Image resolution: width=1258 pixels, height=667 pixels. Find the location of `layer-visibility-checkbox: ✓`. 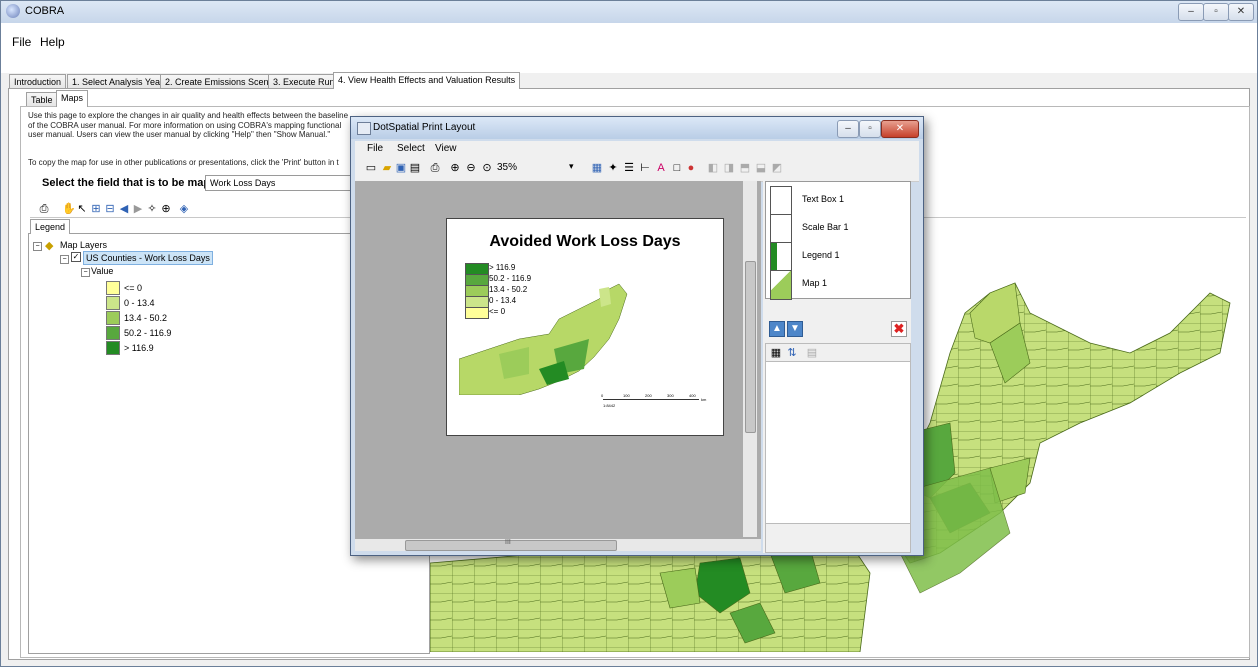

layer-visibility-checkbox: ✓ is located at coordinates (76, 257).